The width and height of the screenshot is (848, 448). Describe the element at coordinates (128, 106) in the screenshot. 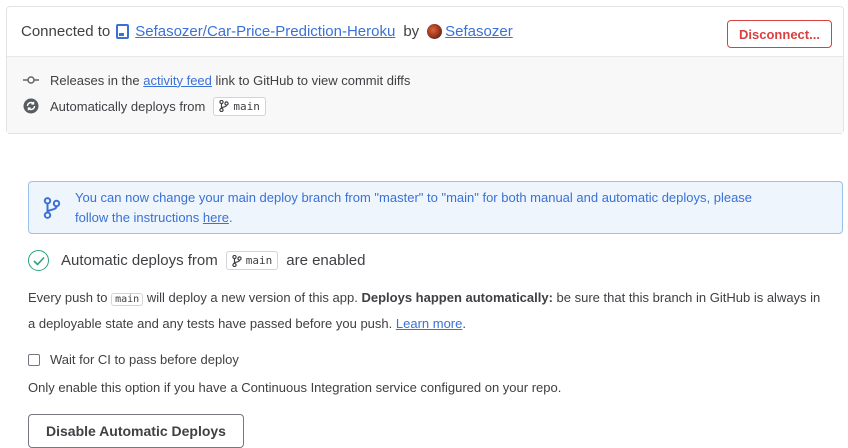

I see `auto-deploy-label: Automatically deploys from` at that location.